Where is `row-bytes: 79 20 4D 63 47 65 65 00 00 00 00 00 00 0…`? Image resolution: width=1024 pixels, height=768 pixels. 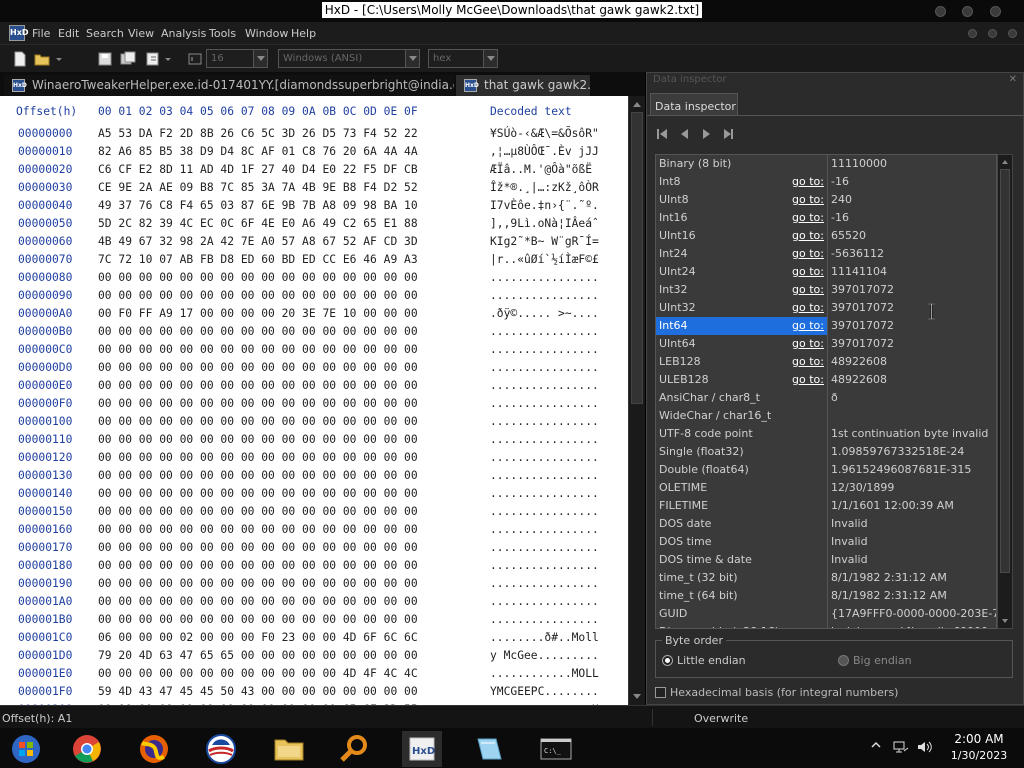 row-bytes: 79 20 4D 63 47 65 65 00 00 00 00 00 00 0… is located at coordinates (258, 656).